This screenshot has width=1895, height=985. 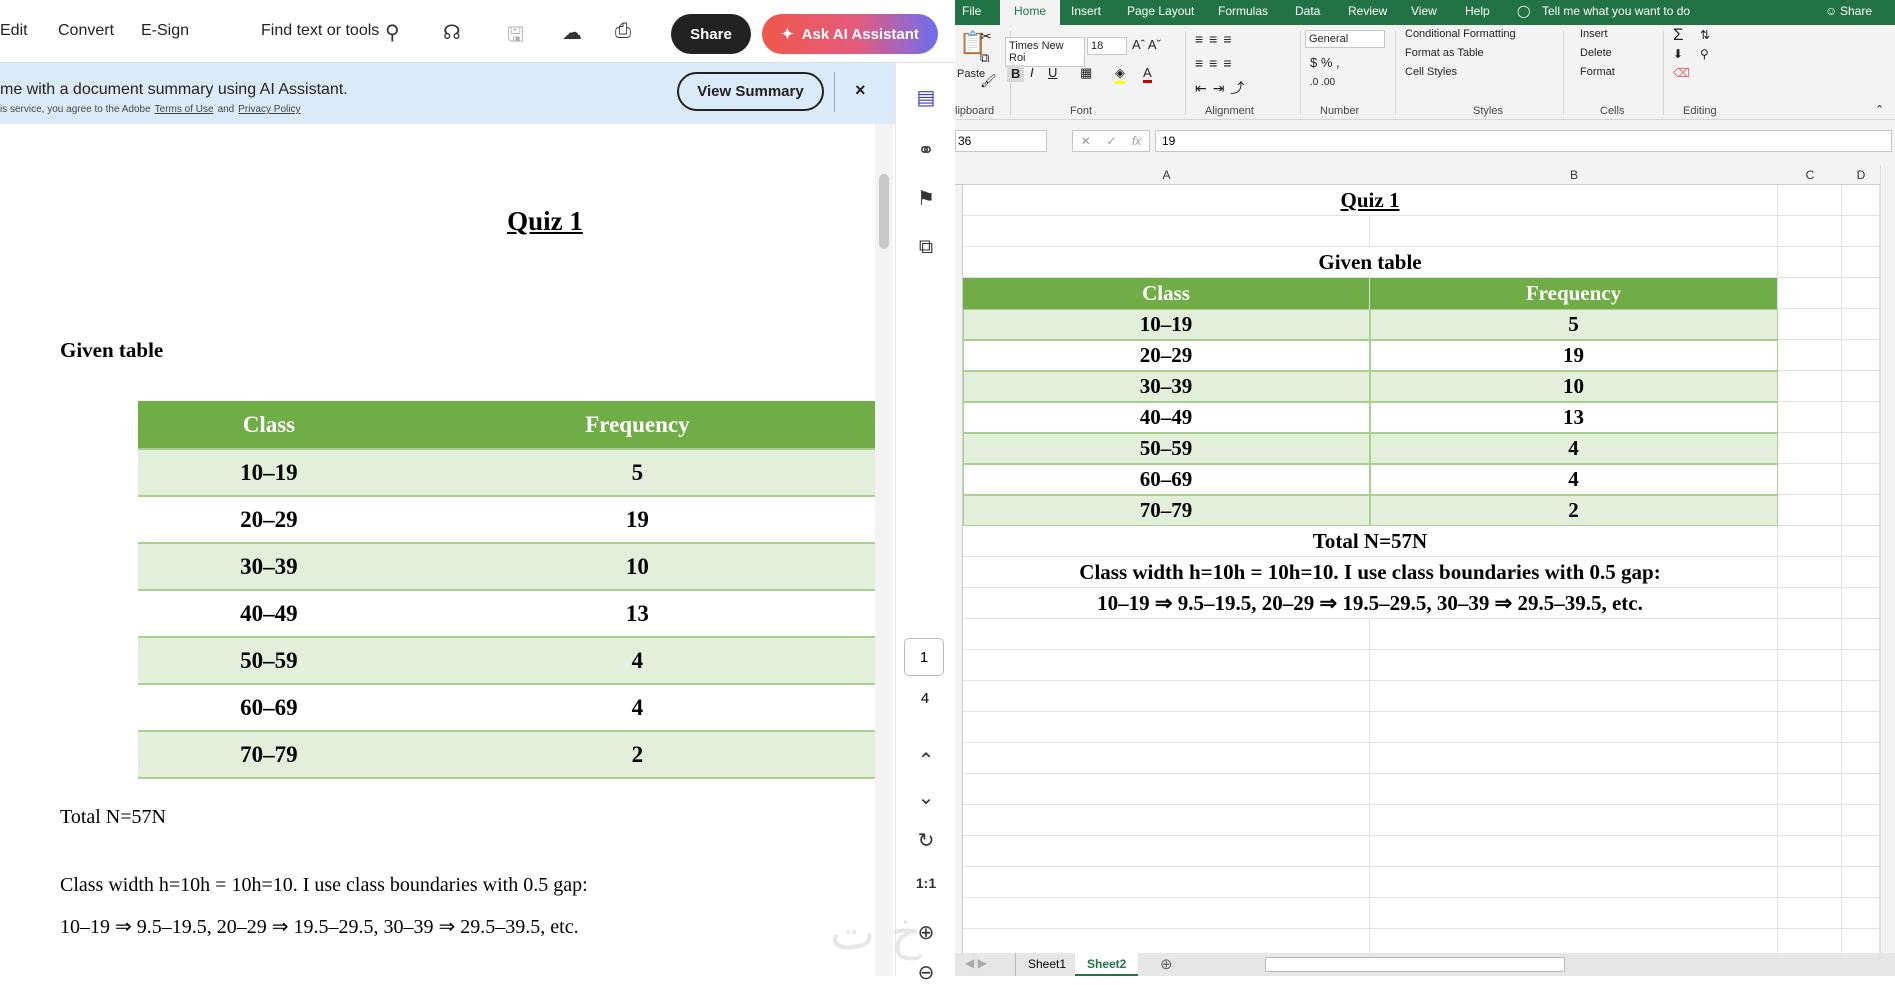 I want to click on tell-me-search: Tell me what you want to do, so click(x=1616, y=11).